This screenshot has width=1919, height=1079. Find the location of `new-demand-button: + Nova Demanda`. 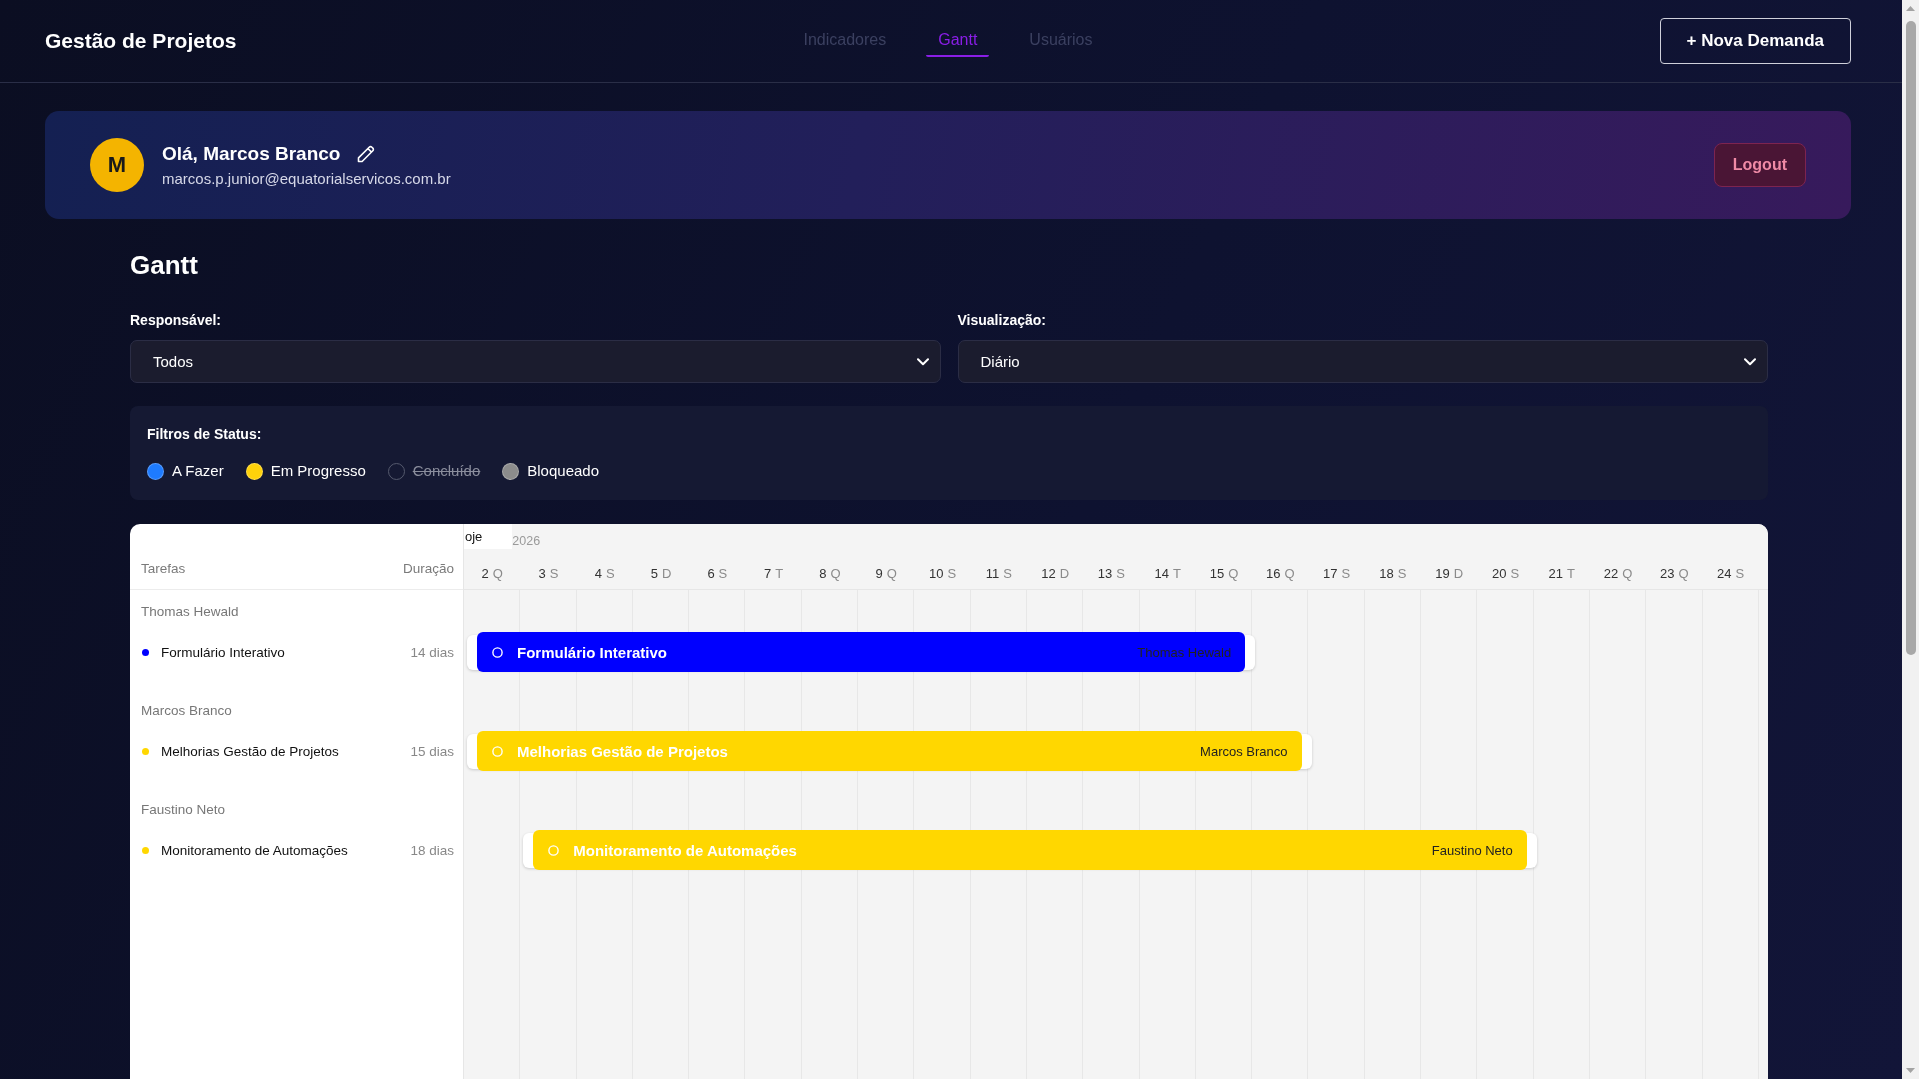

new-demand-button: + Nova Demanda is located at coordinates (1755, 41).